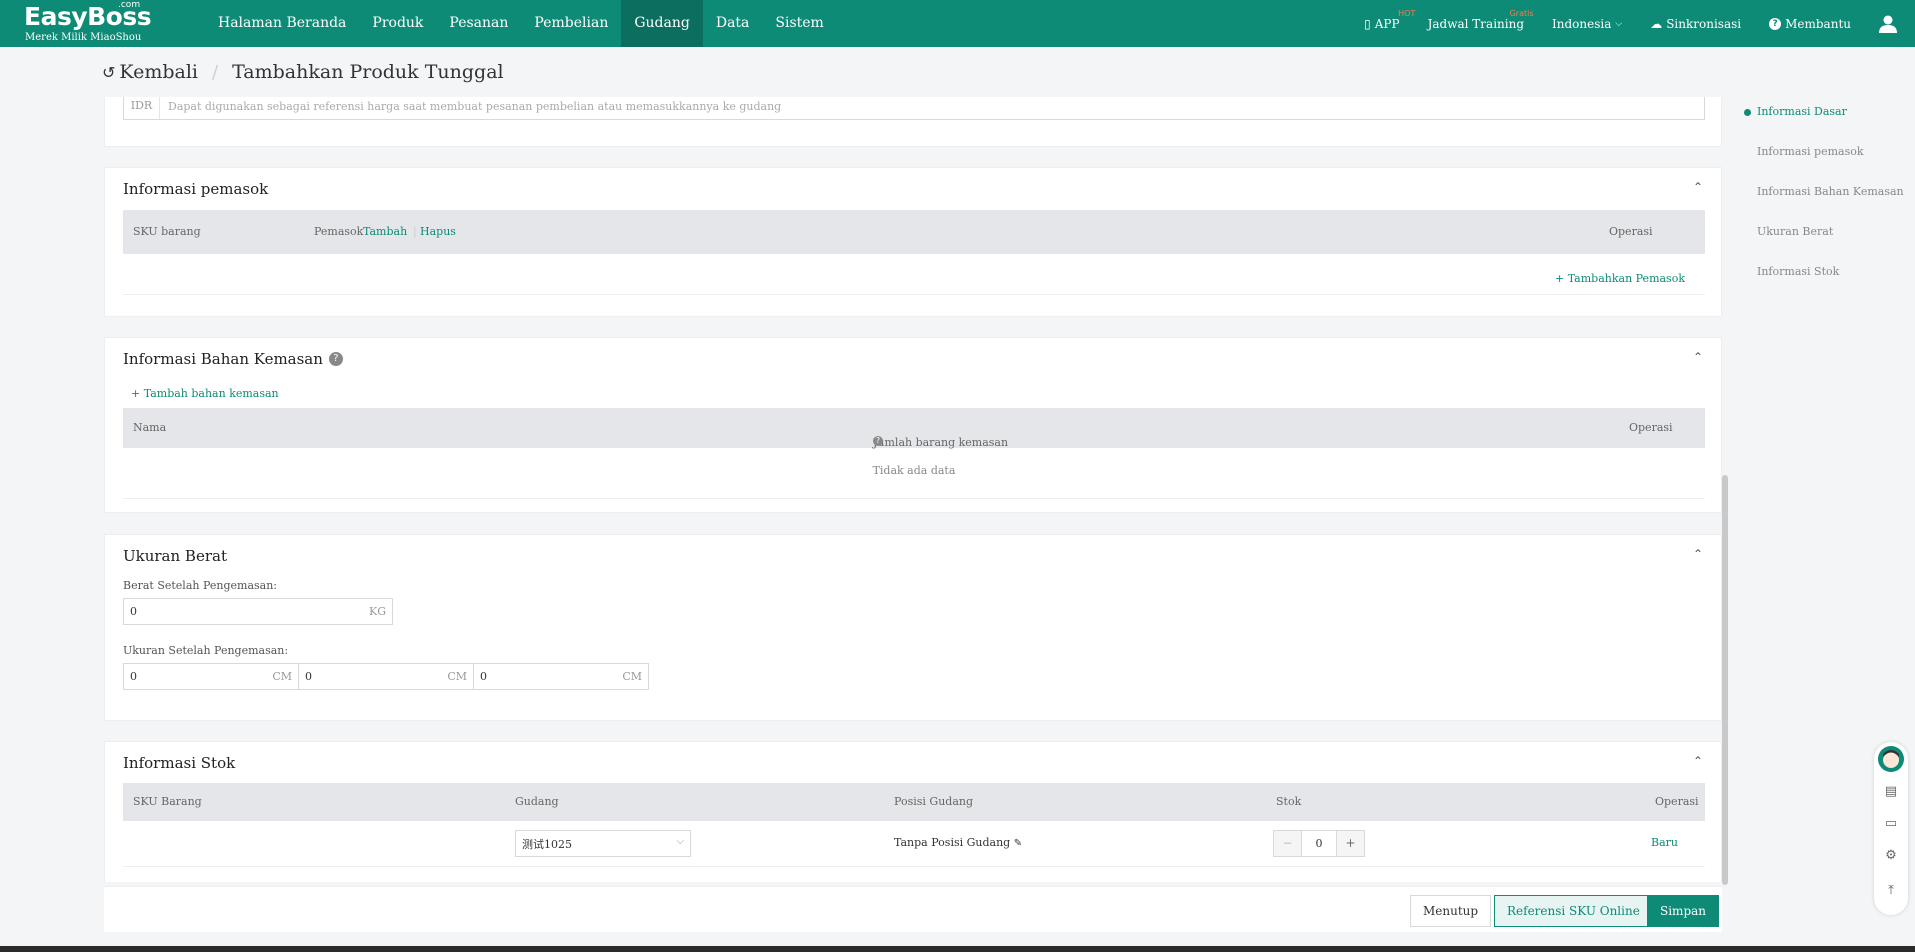  I want to click on nav-item-data: Data, so click(733, 23).